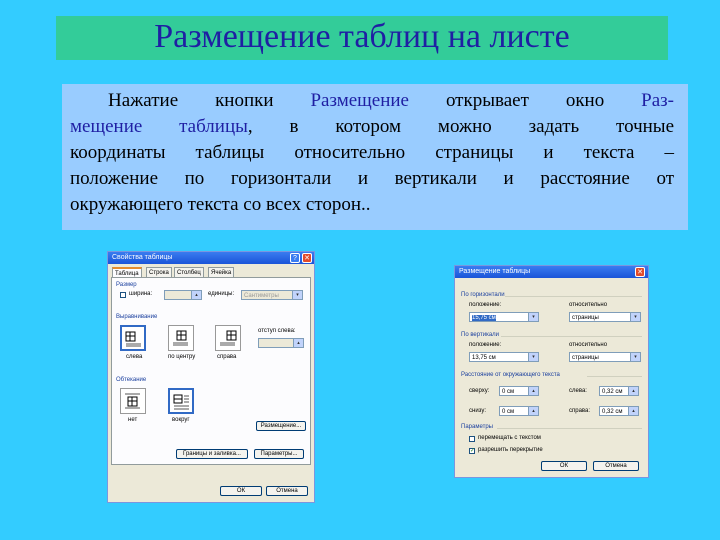 This screenshot has height=540, width=720. What do you see at coordinates (477, 427) in the screenshot?
I see `params-group-label: Параметры` at bounding box center [477, 427].